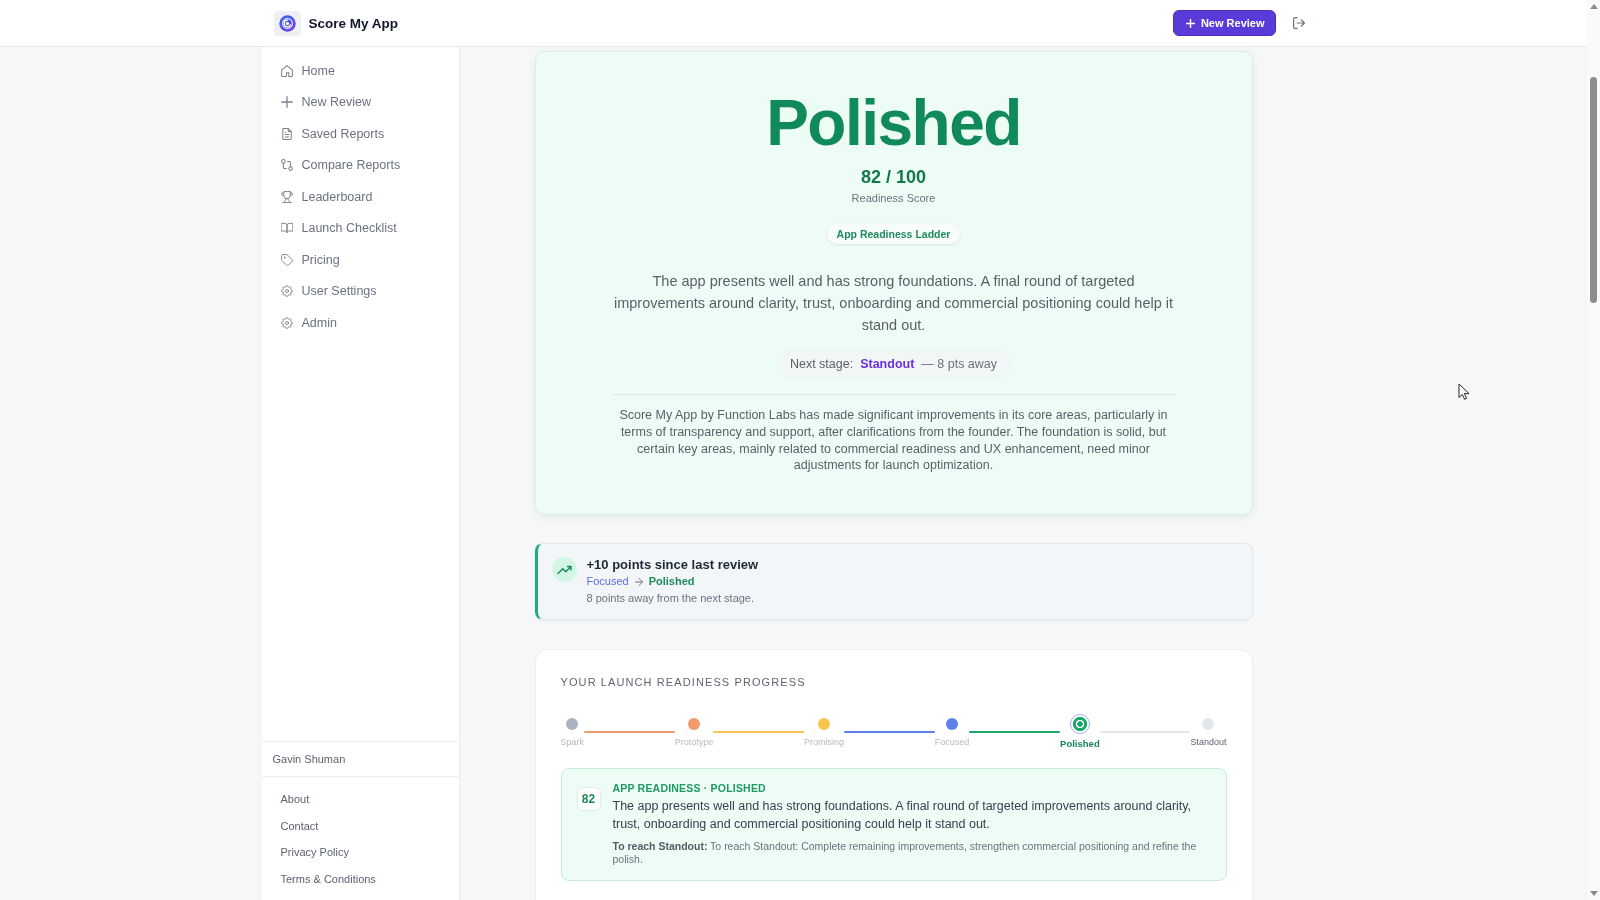 The image size is (1600, 900). I want to click on nav-link: Admin, so click(360, 323).